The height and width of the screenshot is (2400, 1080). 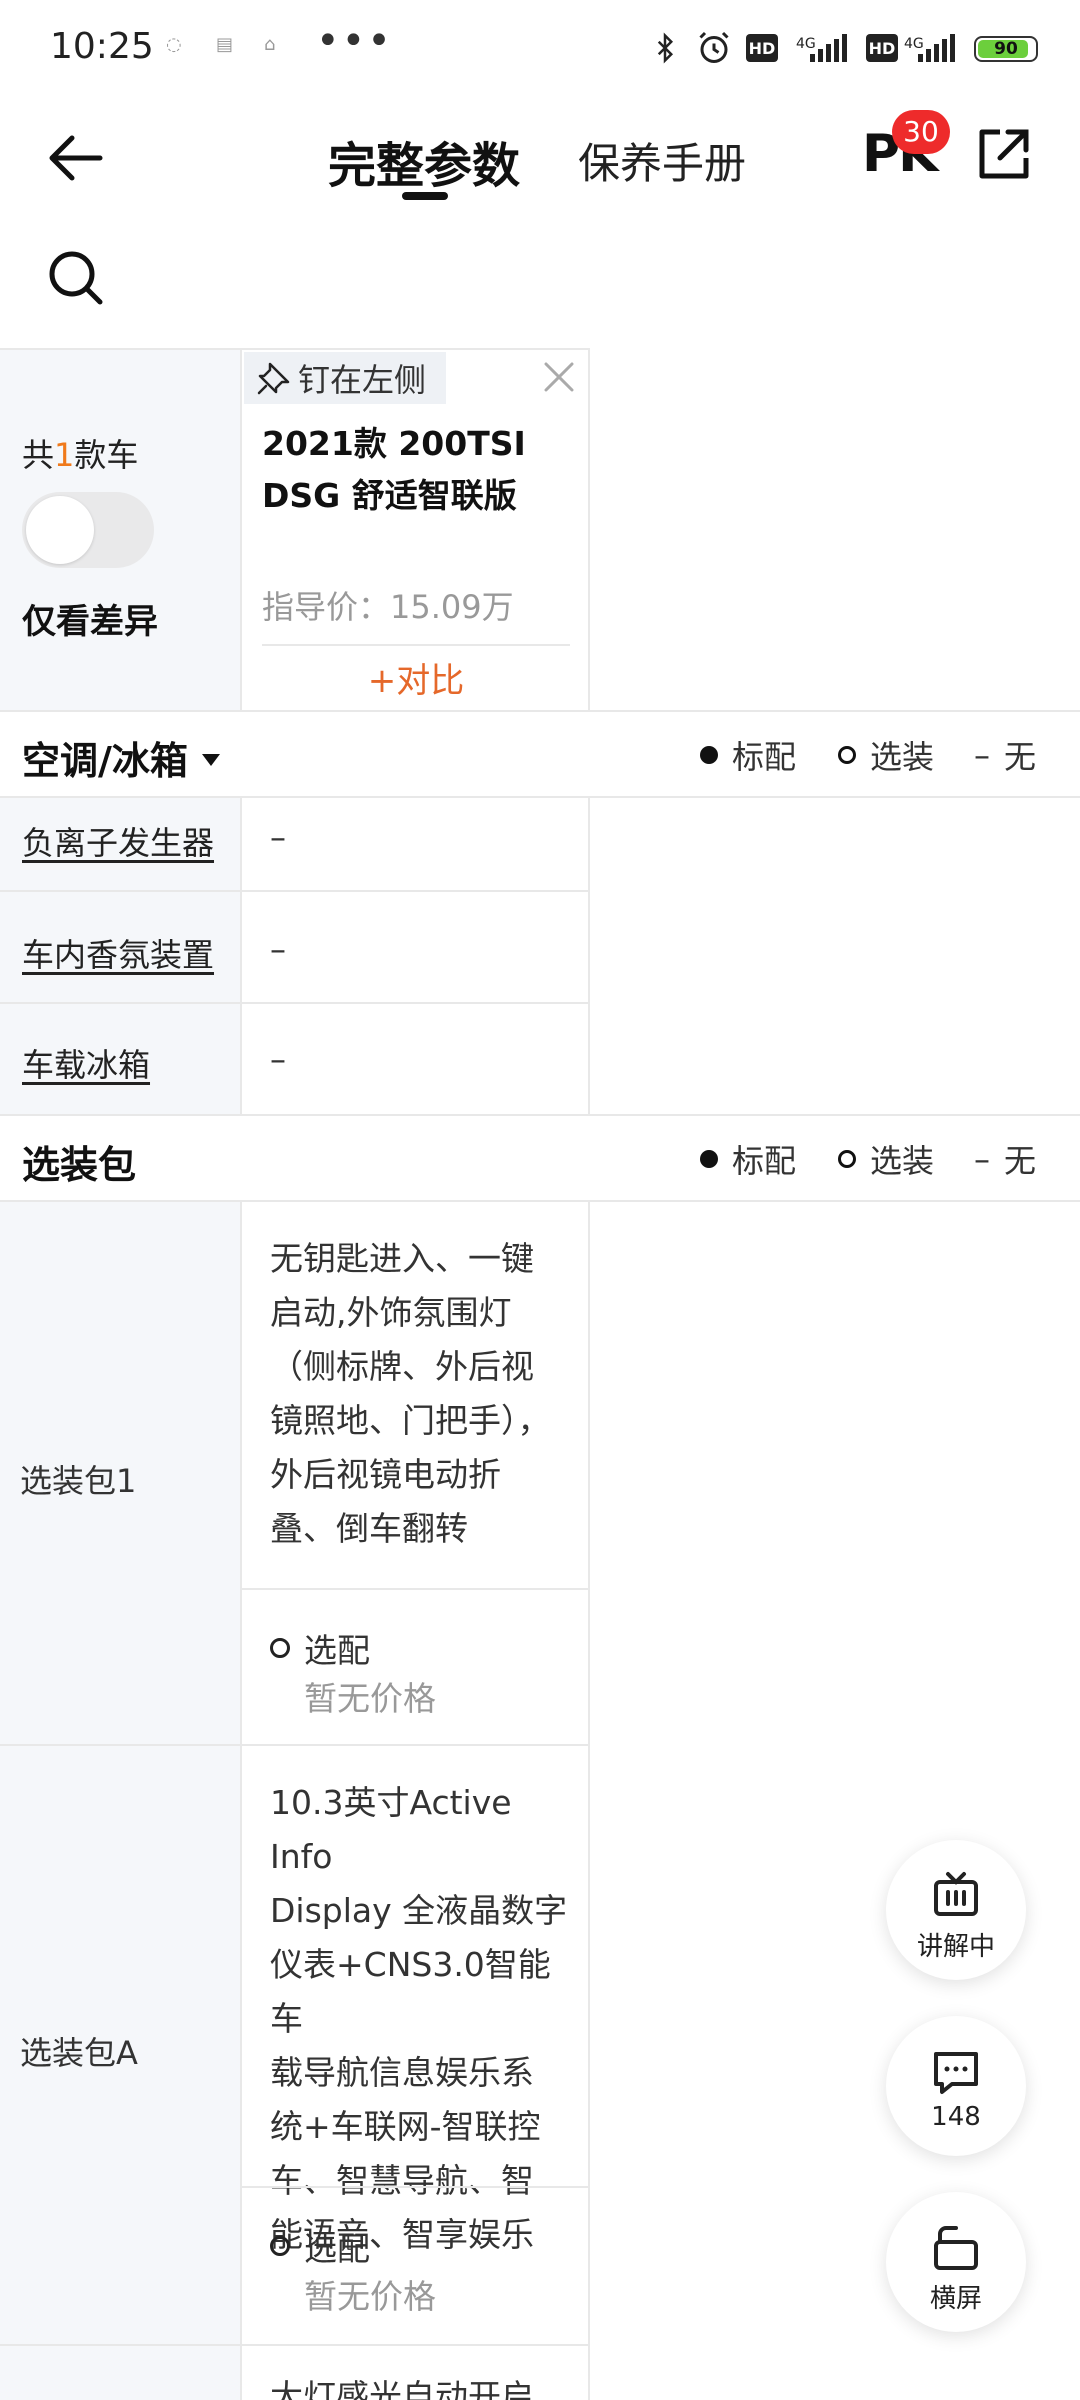 What do you see at coordinates (956, 2248) in the screenshot?
I see `rotate-screen-icon` at bounding box center [956, 2248].